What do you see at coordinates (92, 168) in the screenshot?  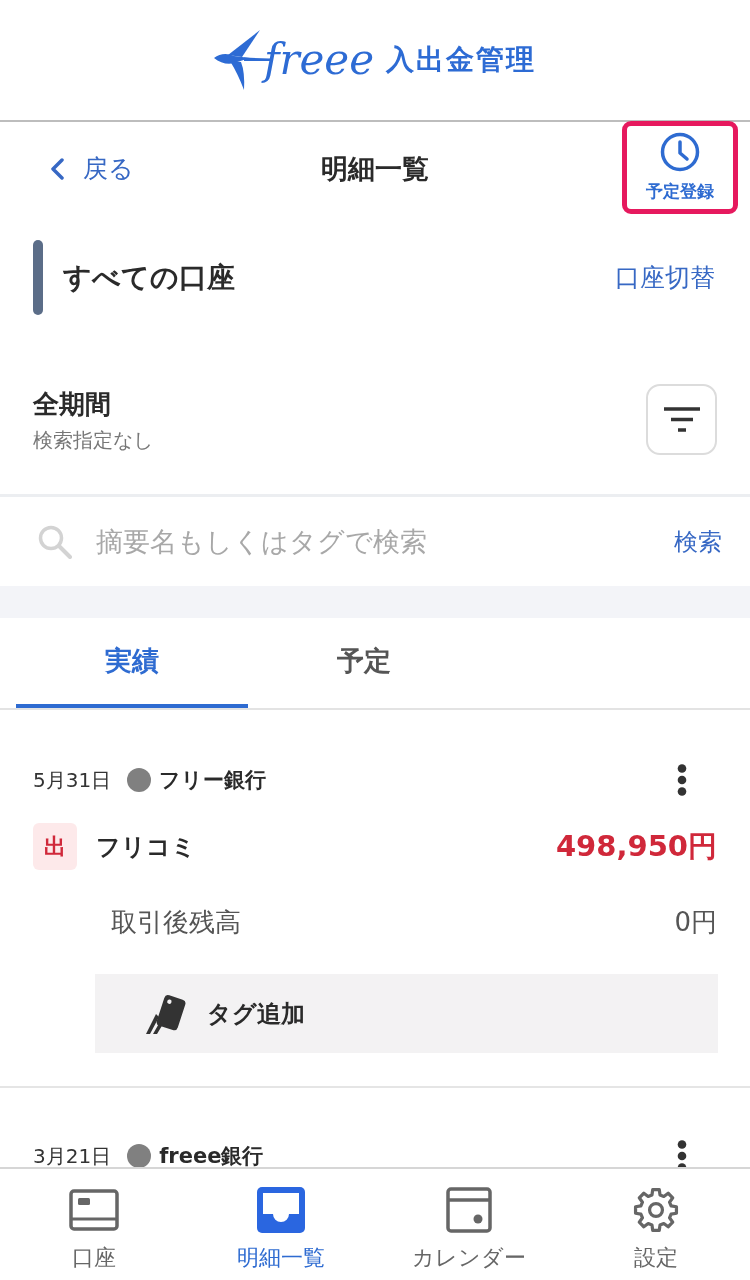 I see `back-button: 戻る` at bounding box center [92, 168].